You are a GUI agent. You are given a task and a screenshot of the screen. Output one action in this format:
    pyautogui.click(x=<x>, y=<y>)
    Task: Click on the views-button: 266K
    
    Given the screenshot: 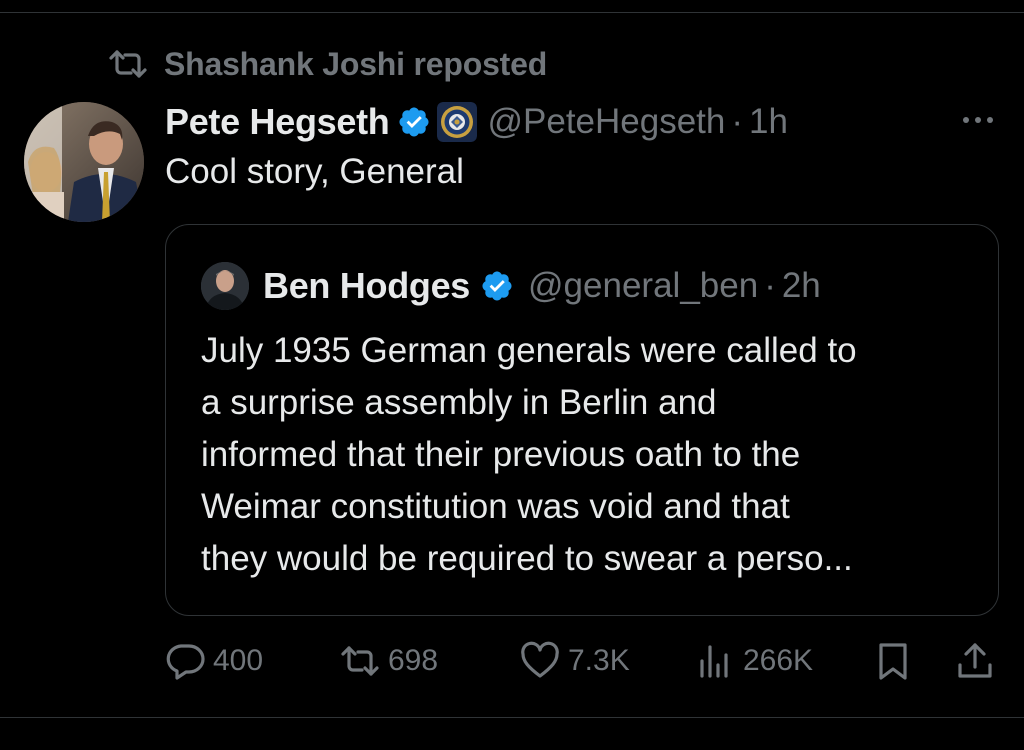 What is the action you would take?
    pyautogui.click(x=754, y=661)
    